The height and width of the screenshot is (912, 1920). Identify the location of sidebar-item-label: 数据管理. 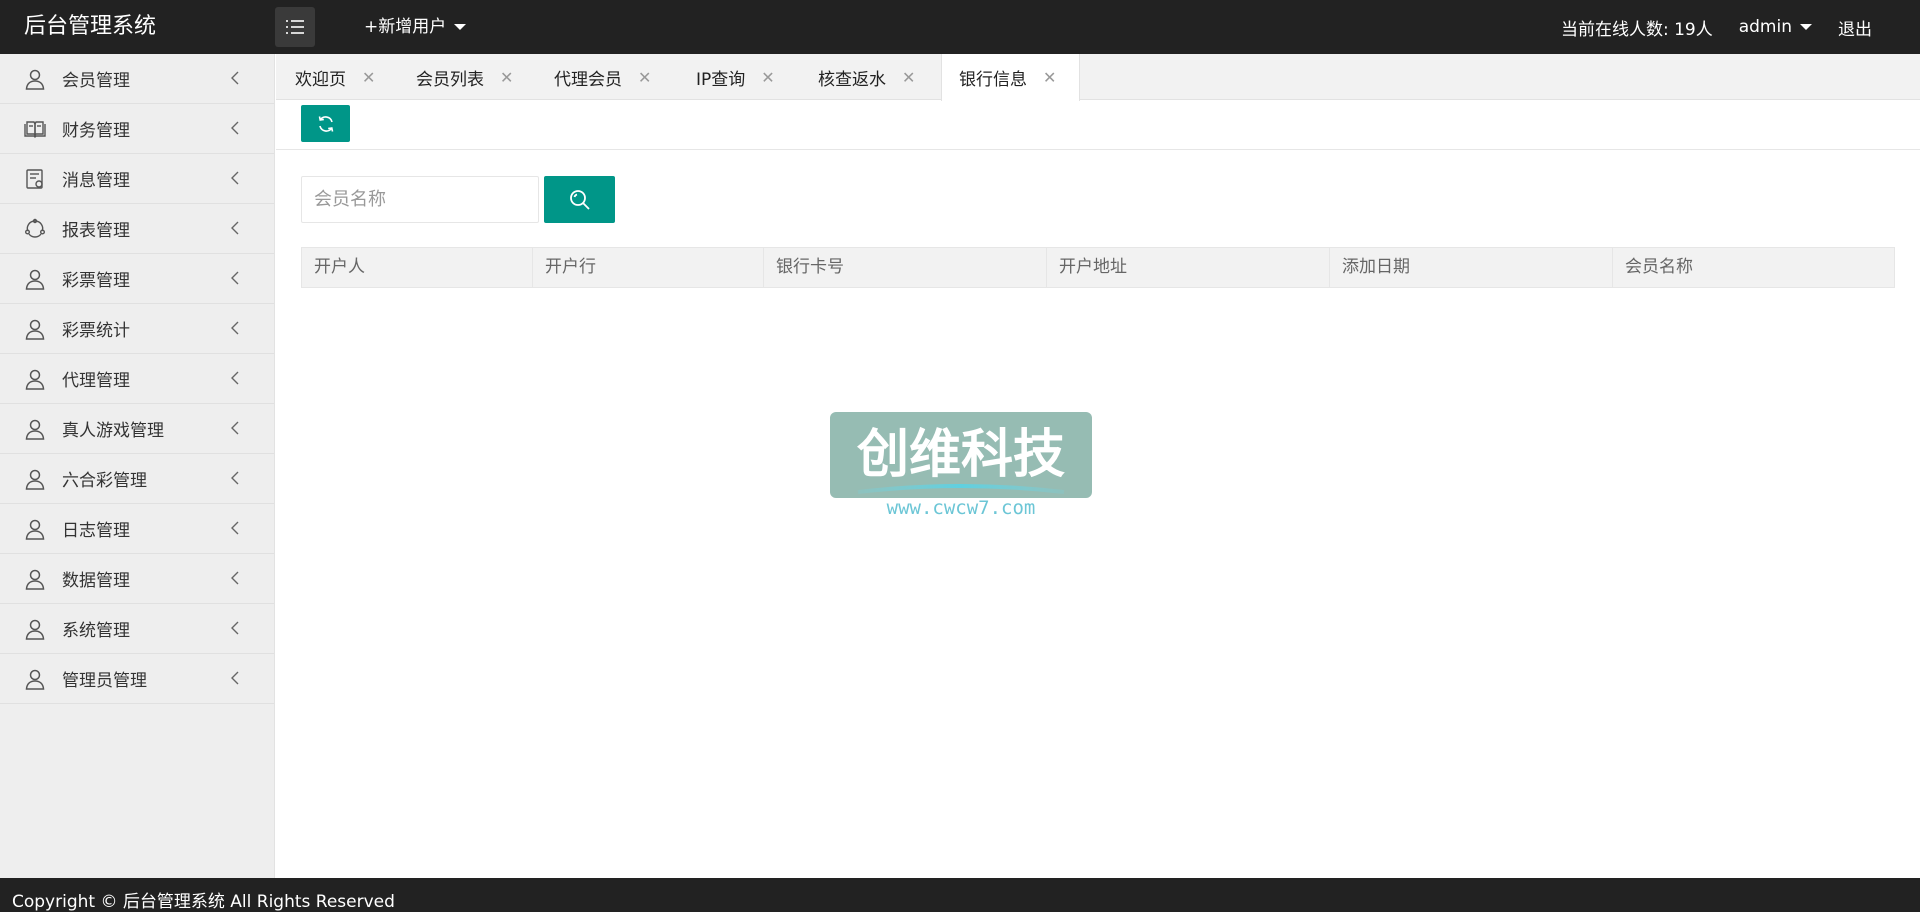
(96, 581).